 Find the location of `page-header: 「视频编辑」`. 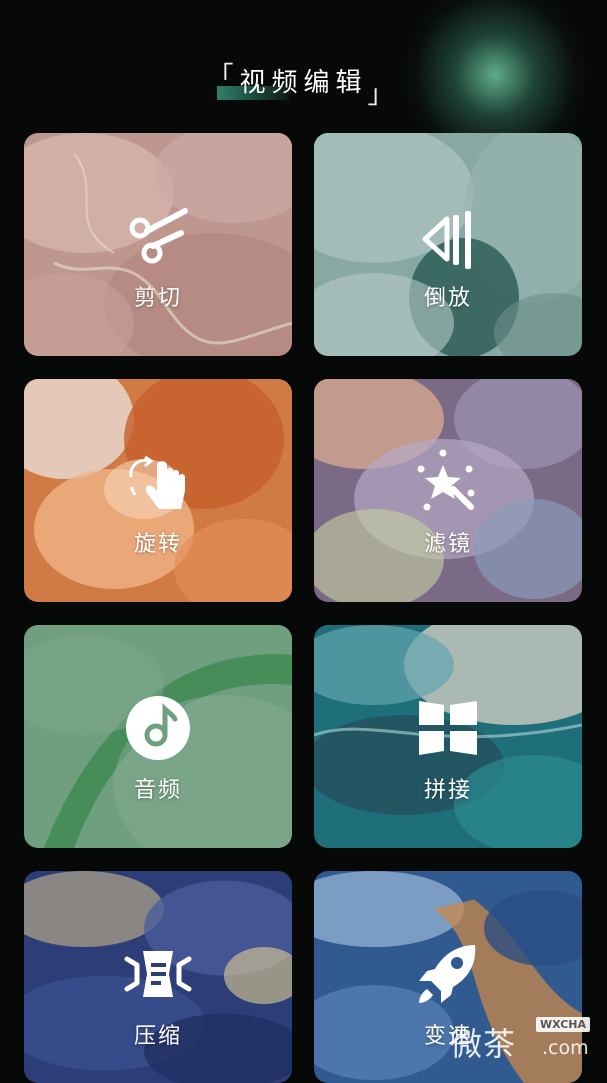

page-header: 「视频编辑」 is located at coordinates (303, 86).